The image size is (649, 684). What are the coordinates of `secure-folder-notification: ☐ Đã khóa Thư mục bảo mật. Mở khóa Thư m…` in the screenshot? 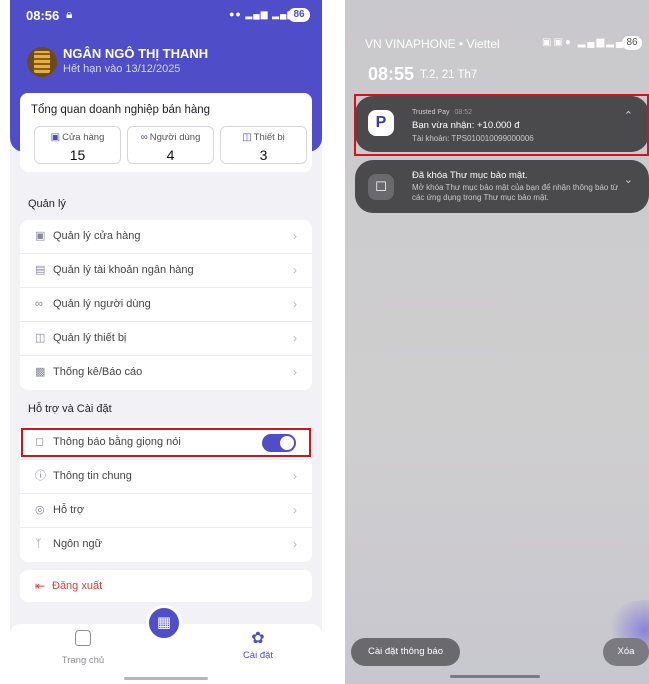 It's located at (502, 186).